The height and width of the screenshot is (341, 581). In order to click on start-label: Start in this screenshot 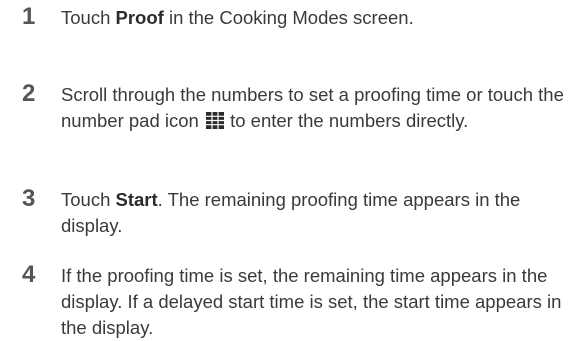, I will do `click(136, 199)`.